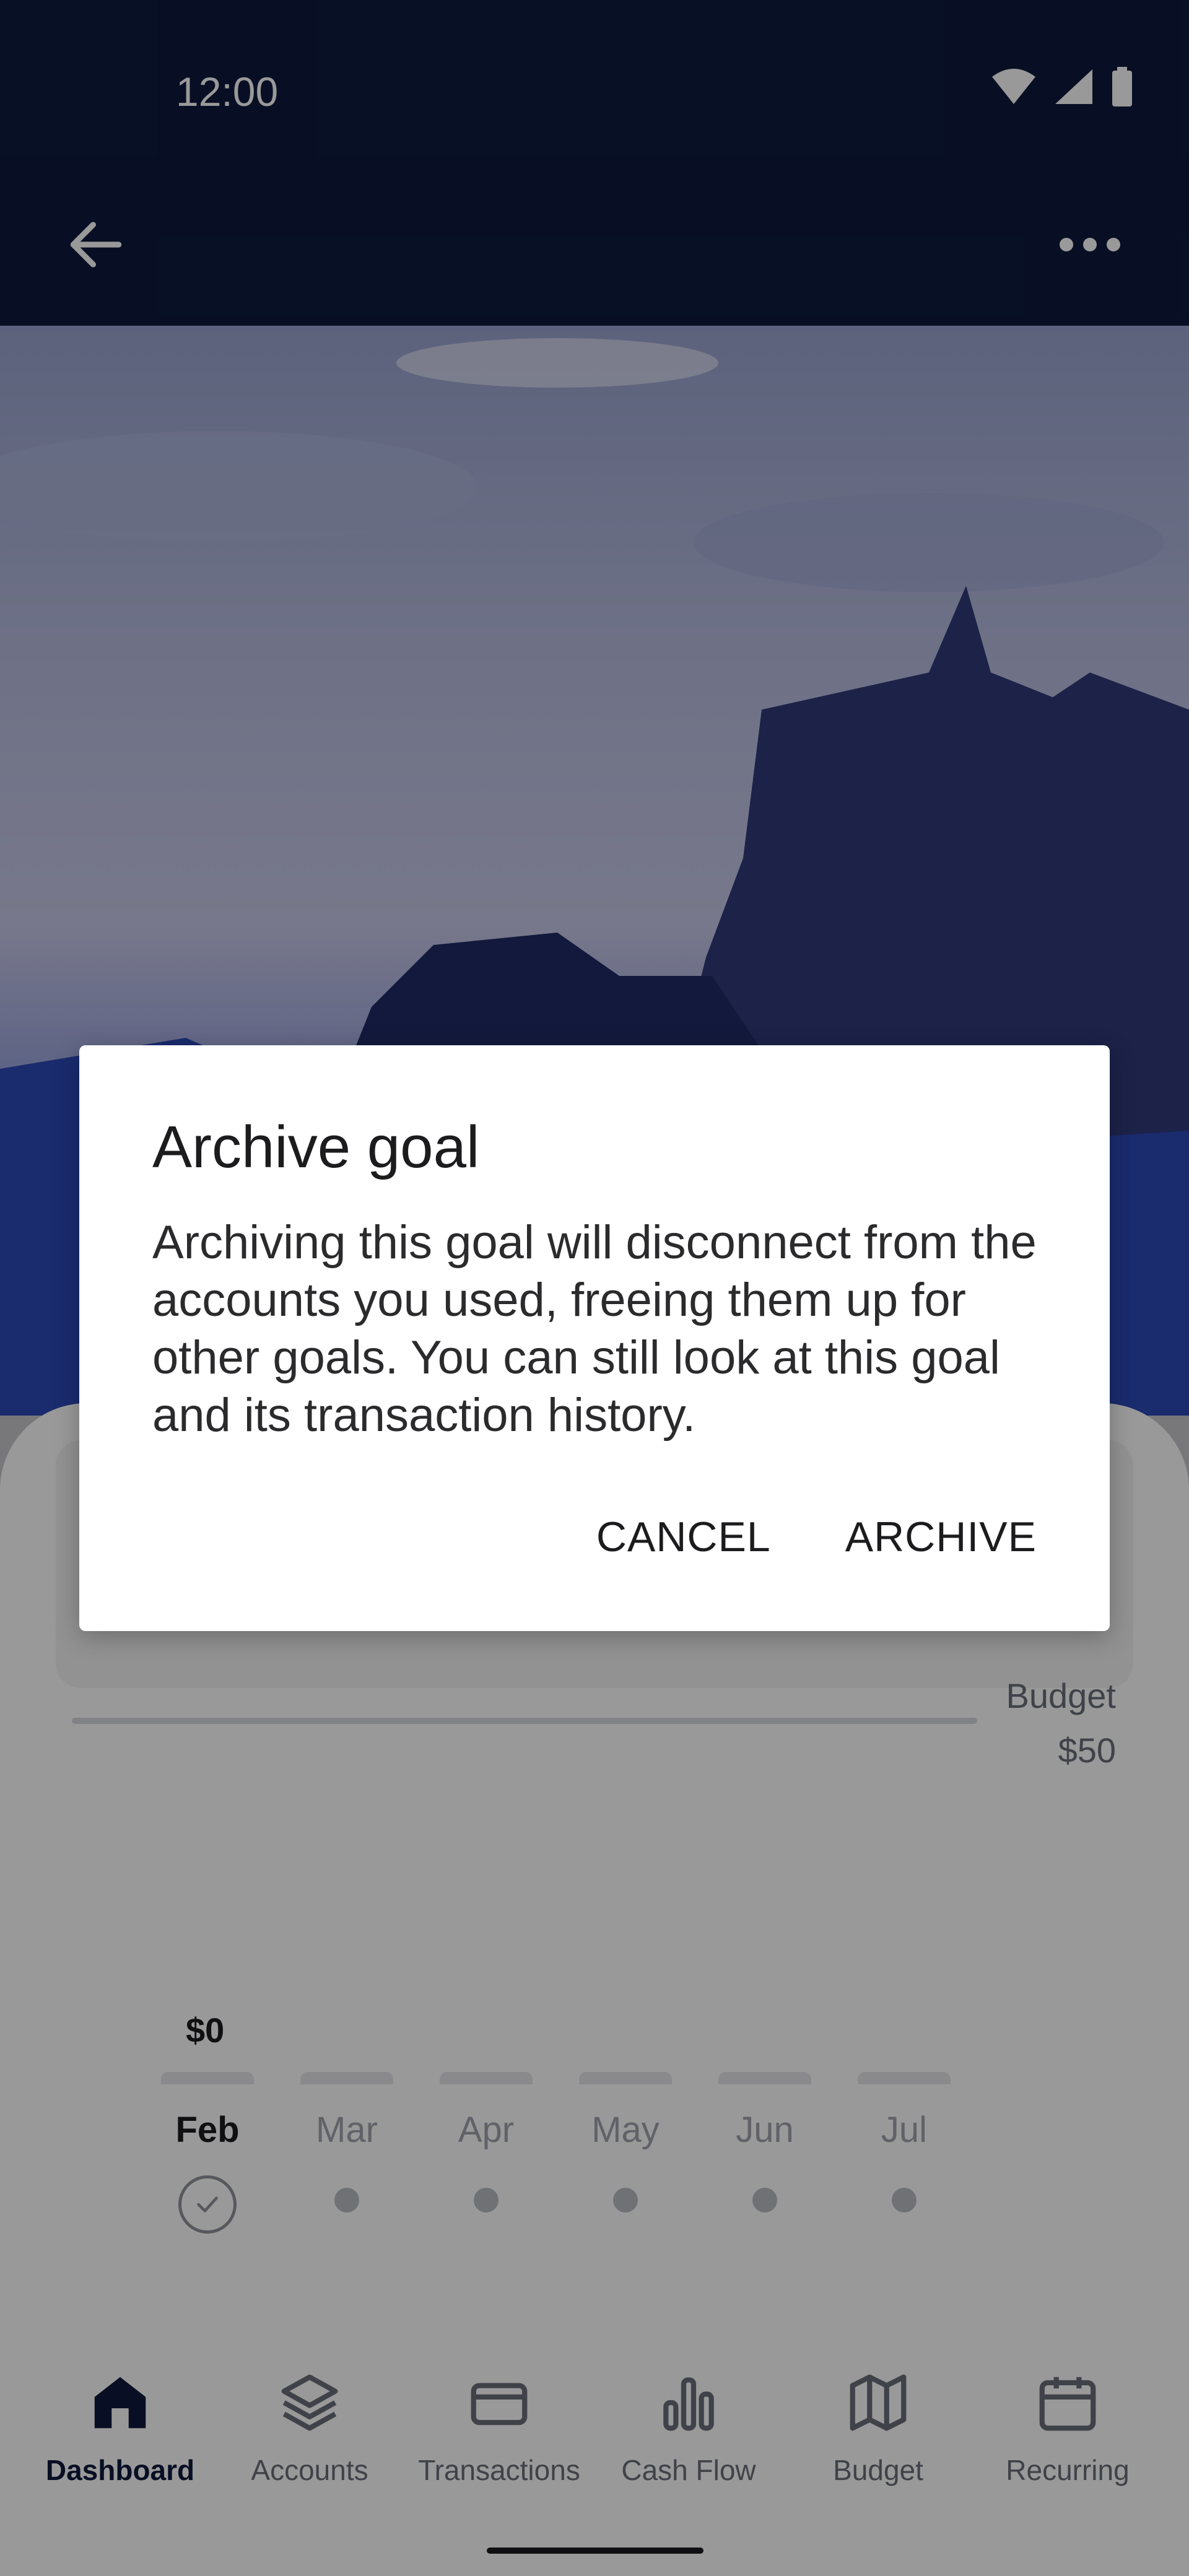 Image resolution: width=1189 pixels, height=2576 pixels. I want to click on archive-button: ARCHIVE, so click(941, 1537).